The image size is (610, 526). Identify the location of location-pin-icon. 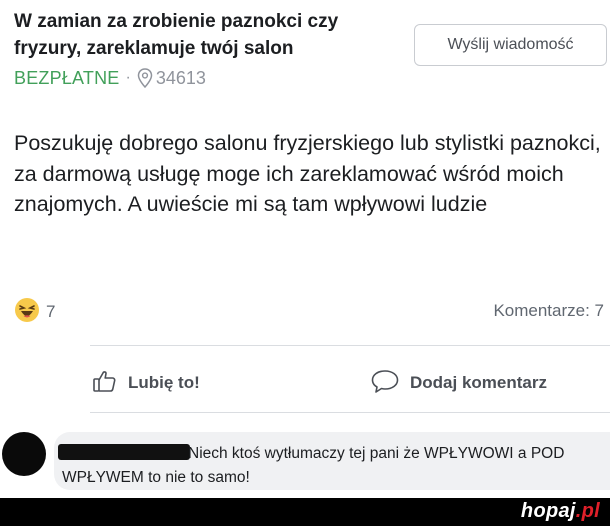
(145, 78).